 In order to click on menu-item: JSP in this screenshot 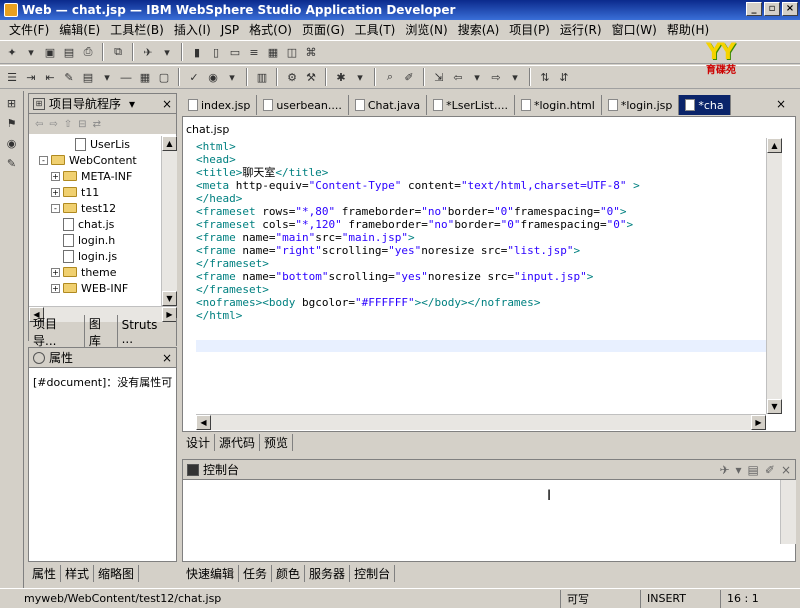, I will do `click(230, 30)`.